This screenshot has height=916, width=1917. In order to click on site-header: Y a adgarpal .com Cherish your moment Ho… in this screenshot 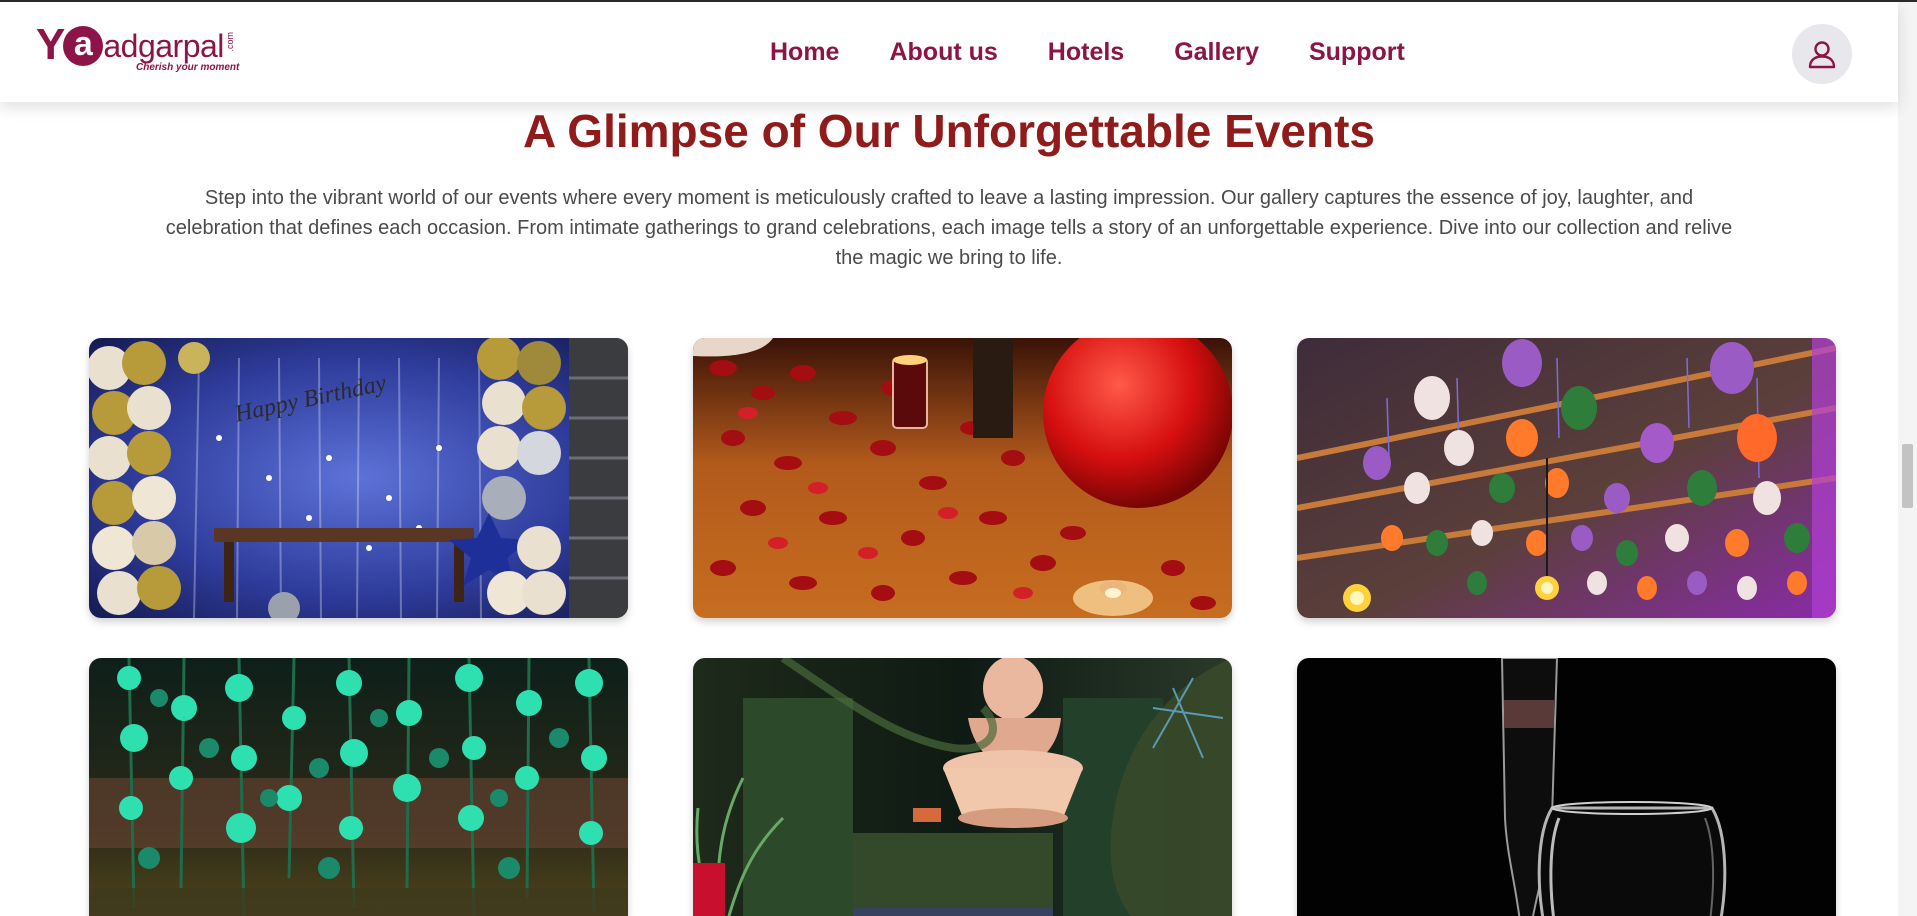, I will do `click(949, 52)`.